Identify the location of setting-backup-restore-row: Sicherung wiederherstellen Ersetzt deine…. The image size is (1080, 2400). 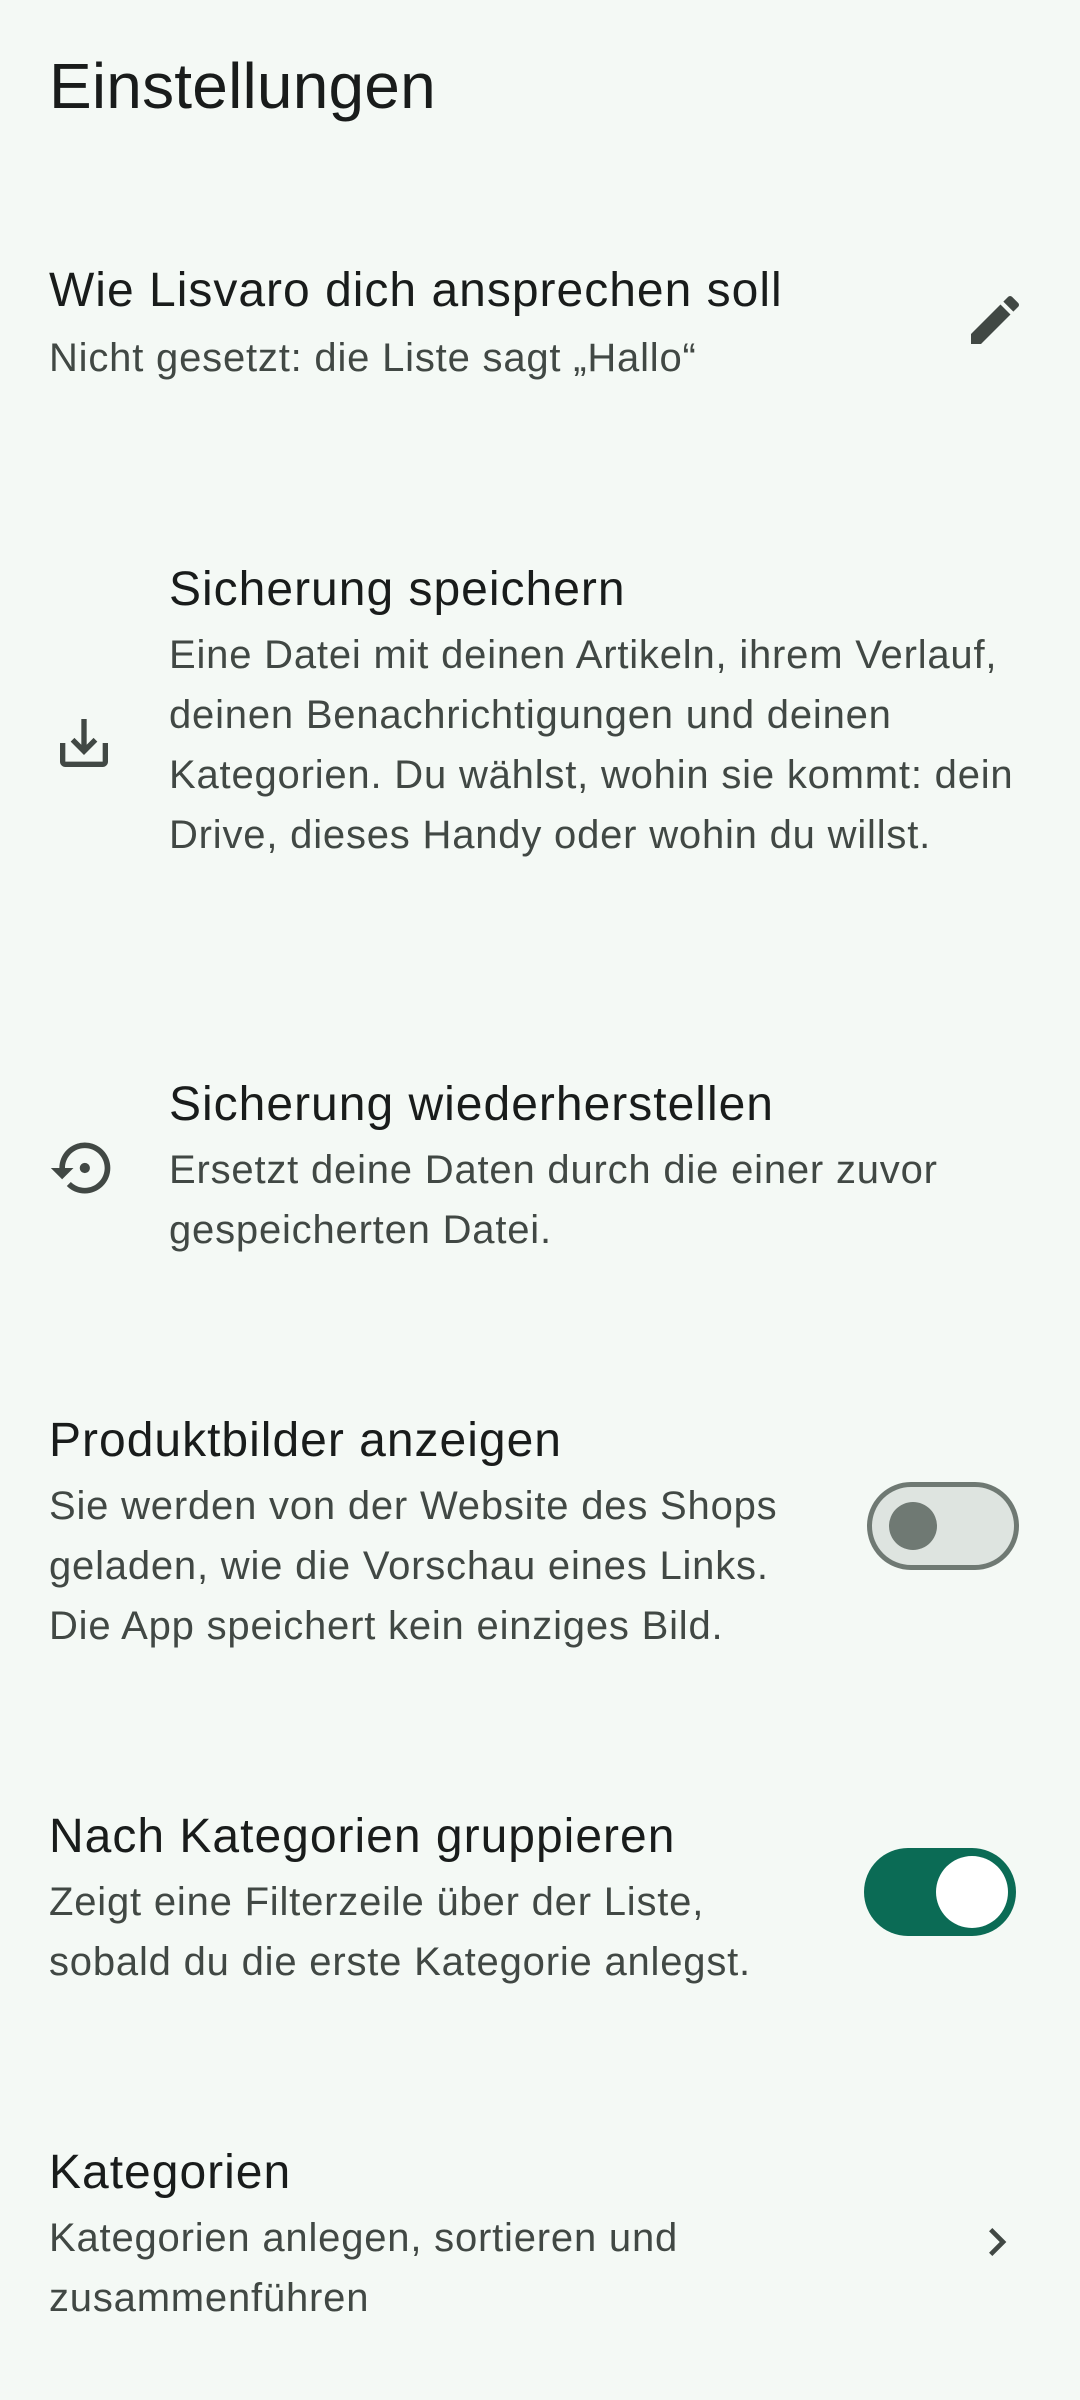
(540, 1170).